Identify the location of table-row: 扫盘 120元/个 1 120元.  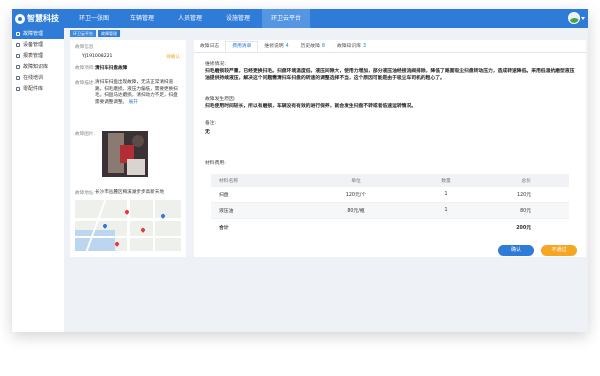
(390, 195).